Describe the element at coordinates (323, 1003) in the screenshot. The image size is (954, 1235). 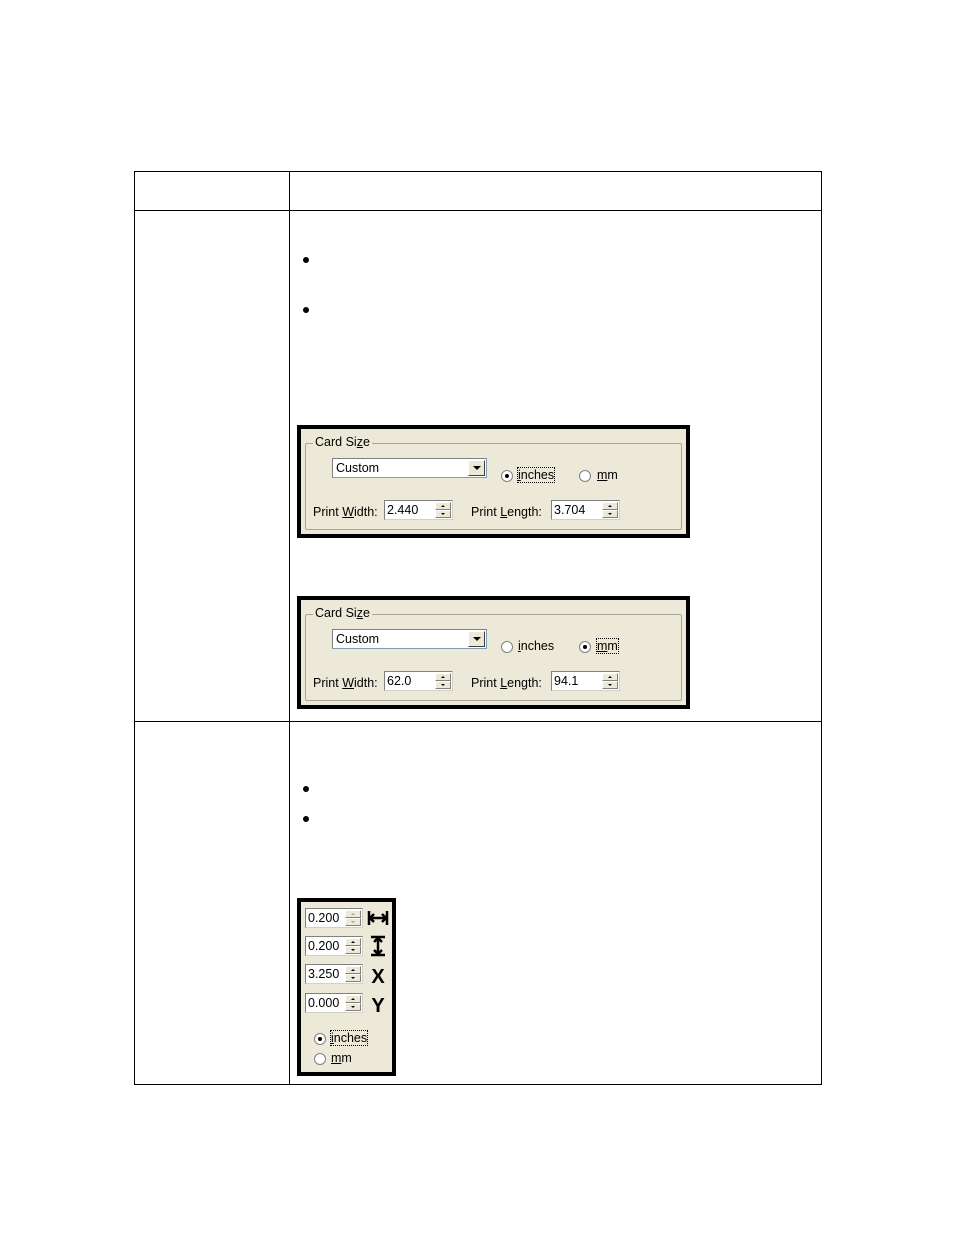
I see `y-offset-value: 0.000` at that location.